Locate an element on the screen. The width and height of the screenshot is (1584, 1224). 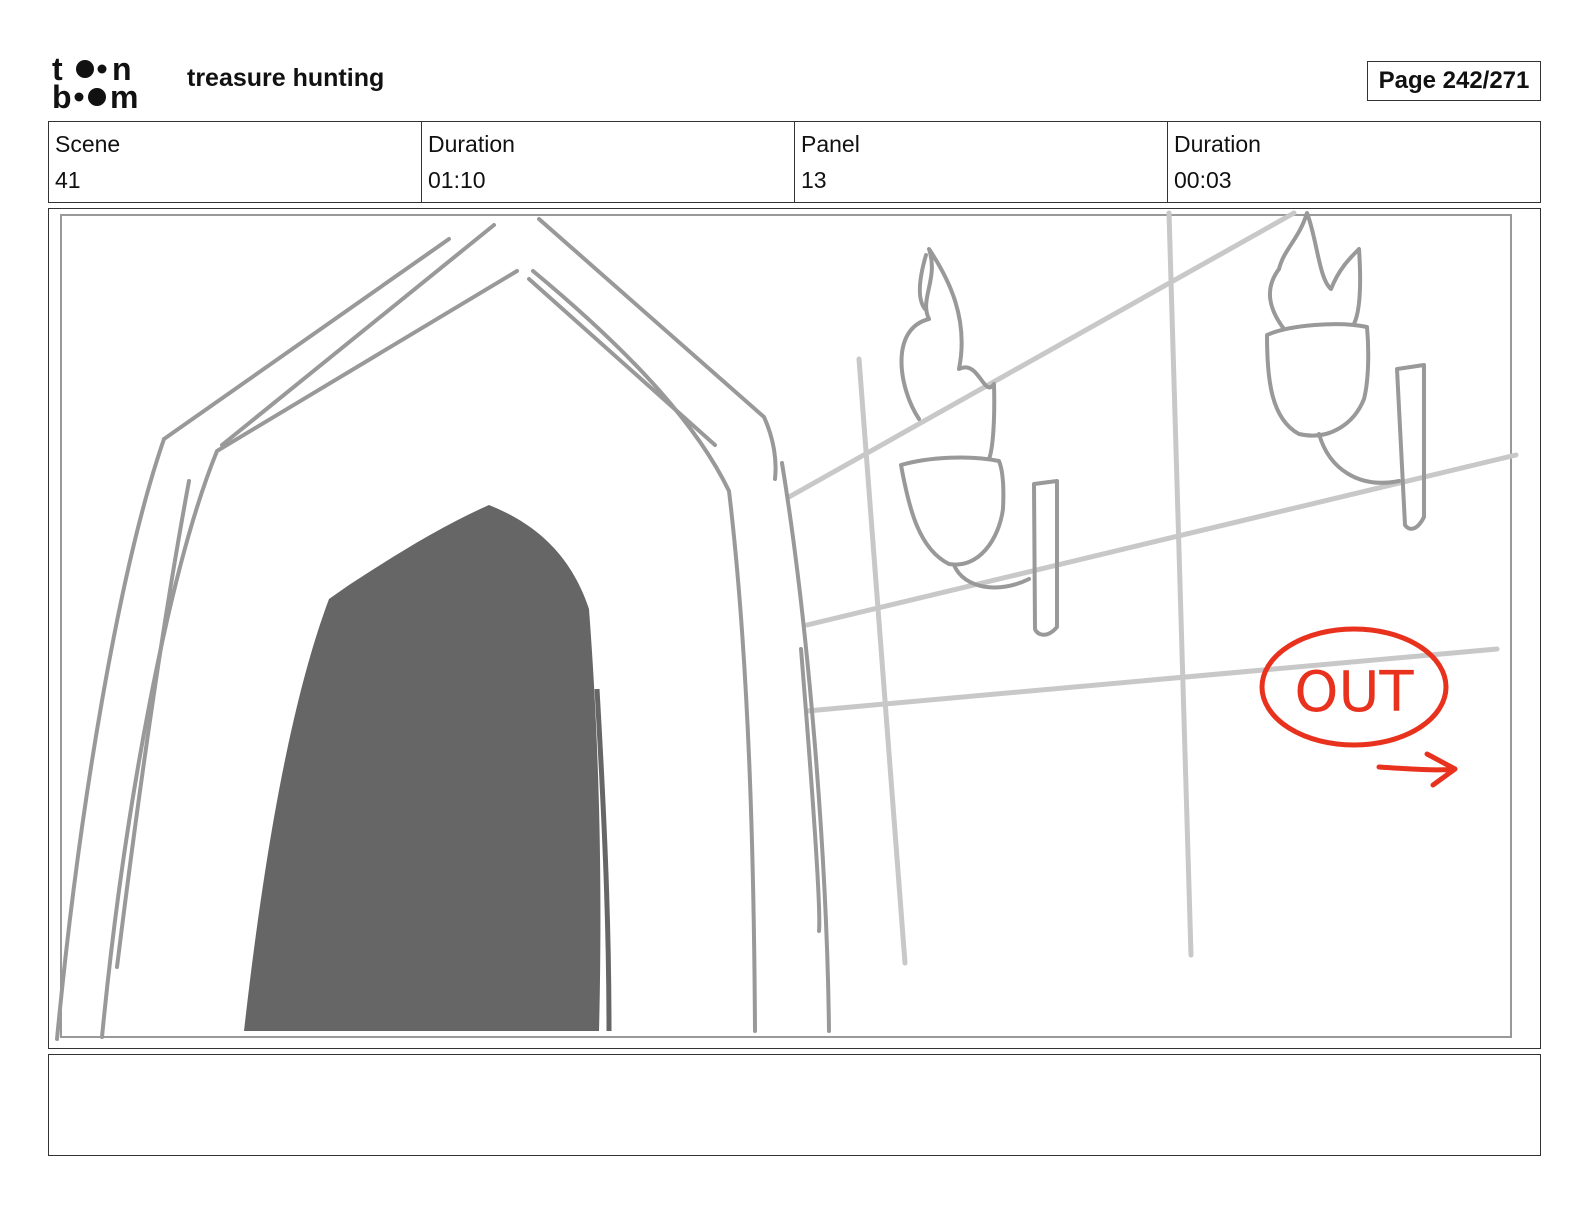
scene-cell: Scene 41 is located at coordinates (235, 162).